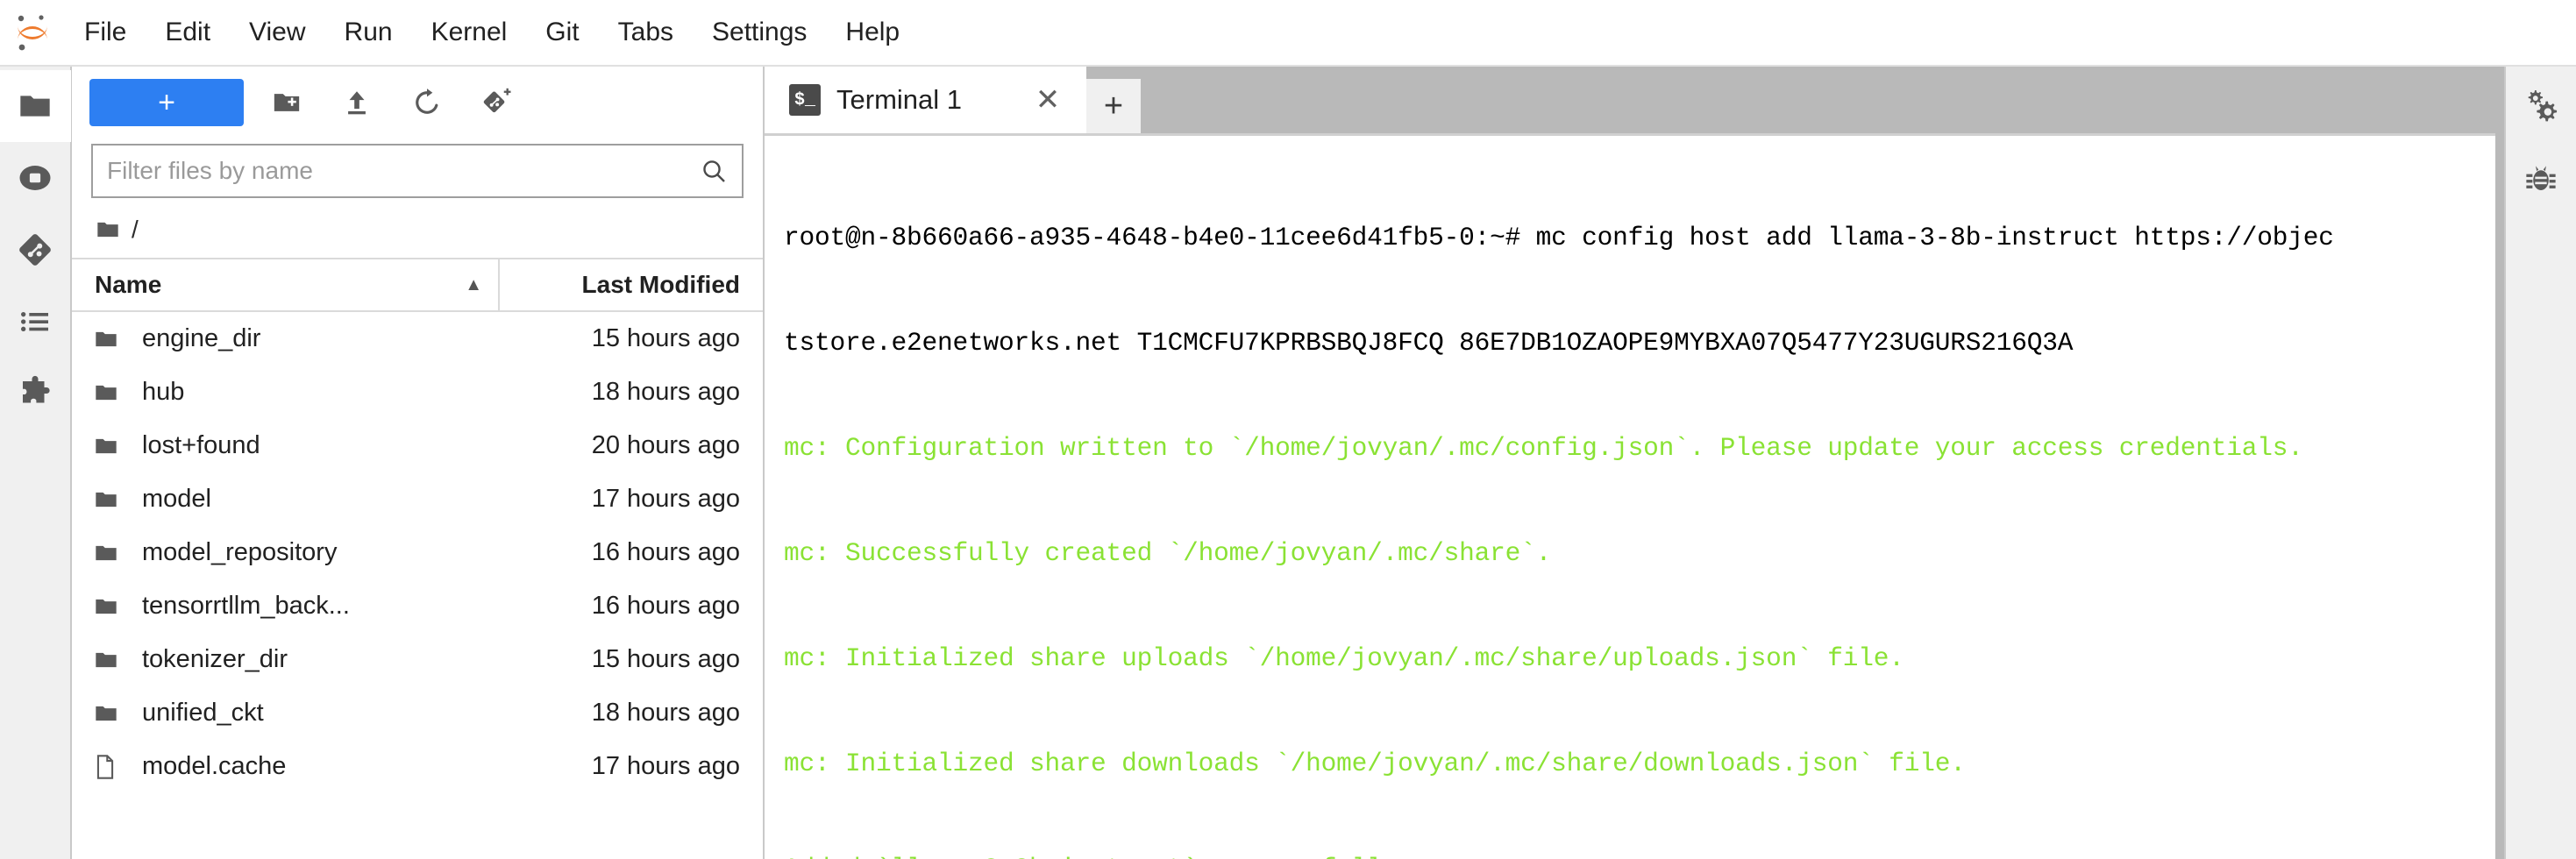 The image size is (2576, 859). What do you see at coordinates (417, 552) in the screenshot?
I see `list-item: model_repository 16 hours ago` at bounding box center [417, 552].